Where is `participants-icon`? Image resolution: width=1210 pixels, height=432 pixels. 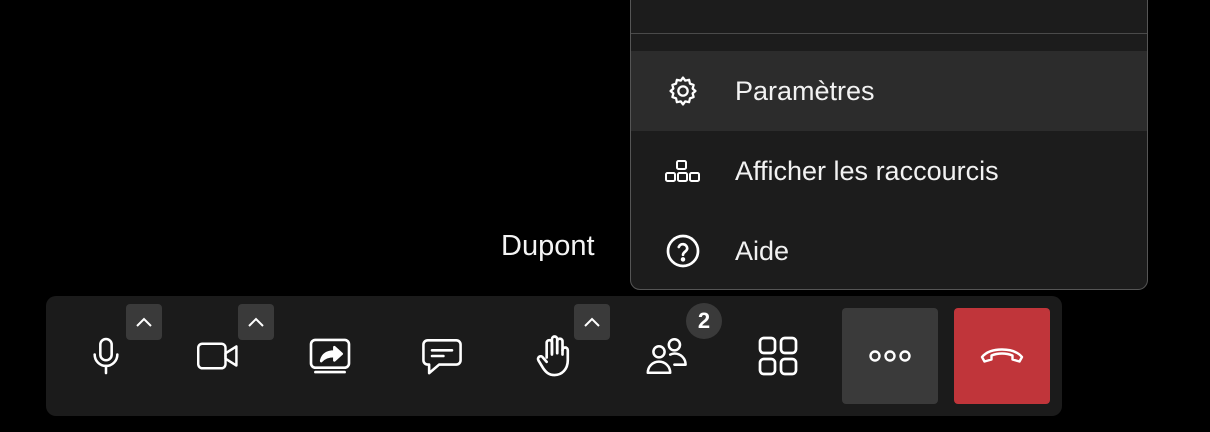
participants-icon is located at coordinates (666, 356).